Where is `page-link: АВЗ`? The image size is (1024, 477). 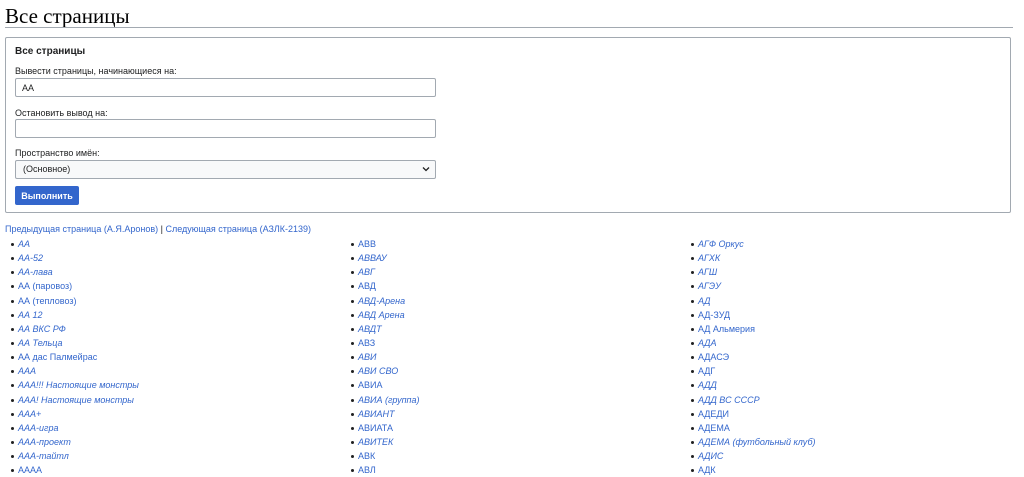
page-link: АВЗ is located at coordinates (366, 343).